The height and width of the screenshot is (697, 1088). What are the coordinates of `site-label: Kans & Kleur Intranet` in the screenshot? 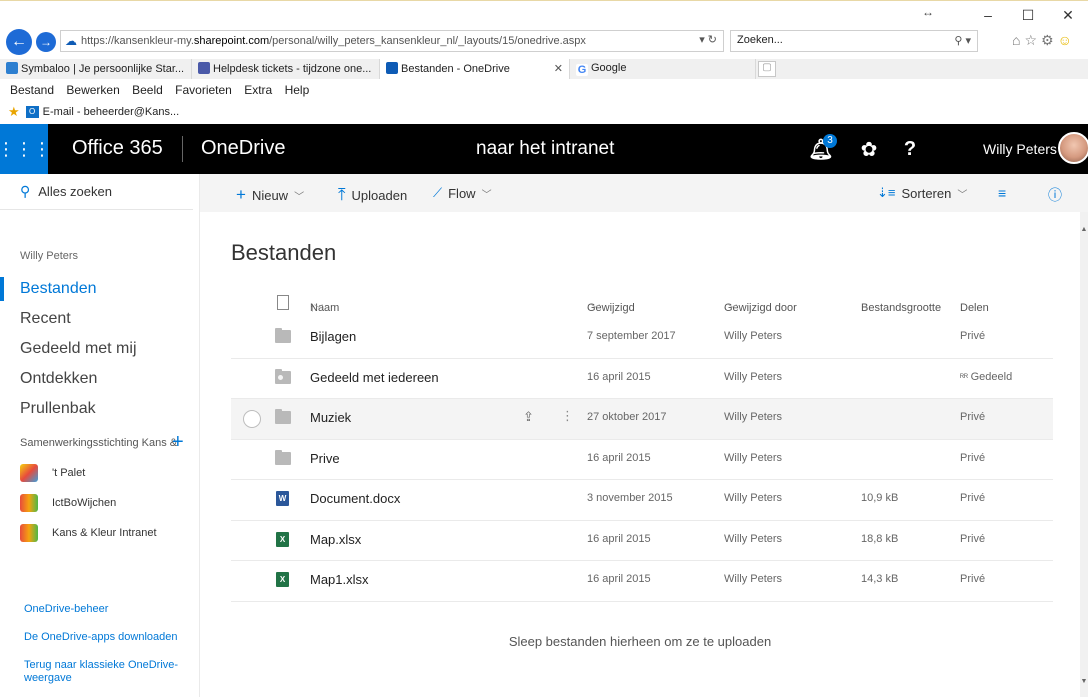 It's located at (104, 533).